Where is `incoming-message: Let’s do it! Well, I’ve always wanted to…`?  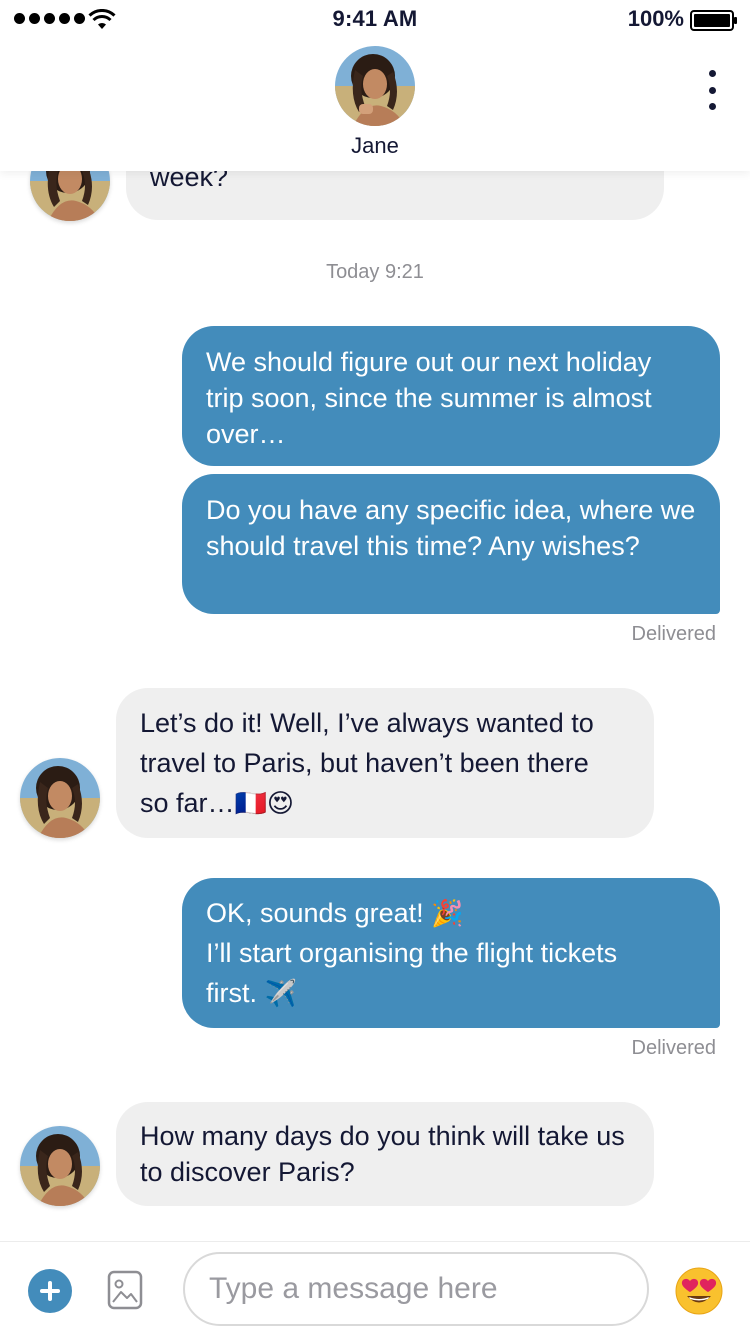
incoming-message: Let’s do it! Well, I’ve always wanted to… is located at coordinates (385, 763).